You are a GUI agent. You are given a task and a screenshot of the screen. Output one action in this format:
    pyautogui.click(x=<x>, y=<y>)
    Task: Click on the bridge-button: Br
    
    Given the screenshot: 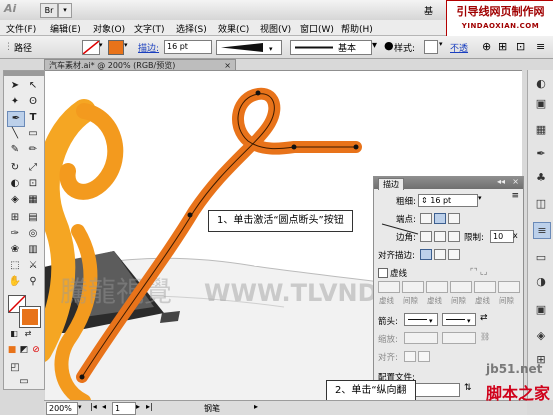 What is the action you would take?
    pyautogui.click(x=49, y=10)
    